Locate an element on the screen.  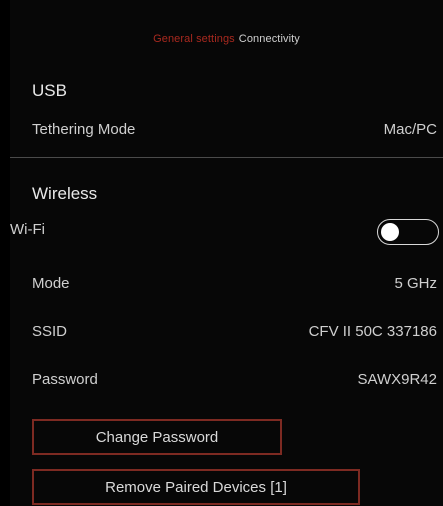
tethering-mode-row: Tethering Mode Mac/PC is located at coordinates (226, 131).